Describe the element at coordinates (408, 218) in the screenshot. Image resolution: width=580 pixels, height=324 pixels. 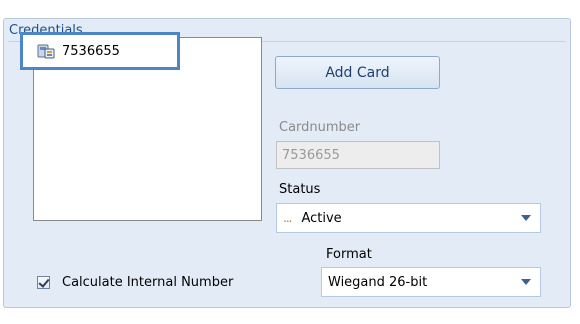
I see `status-dropdown: ... Active` at that location.